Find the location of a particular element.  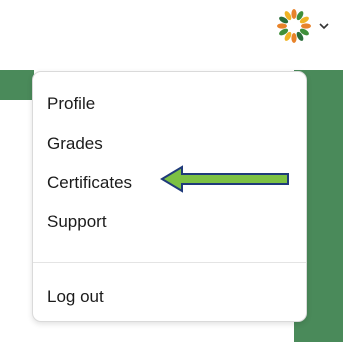

left-arrow-icon is located at coordinates (224, 179).